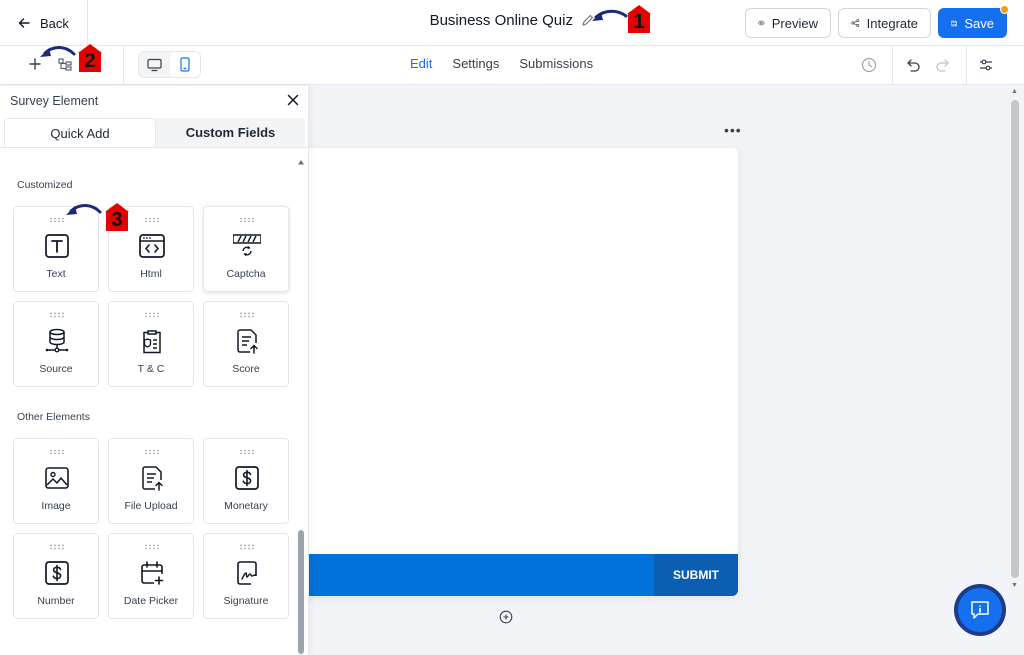  I want to click on eye-icon, so click(761, 23).